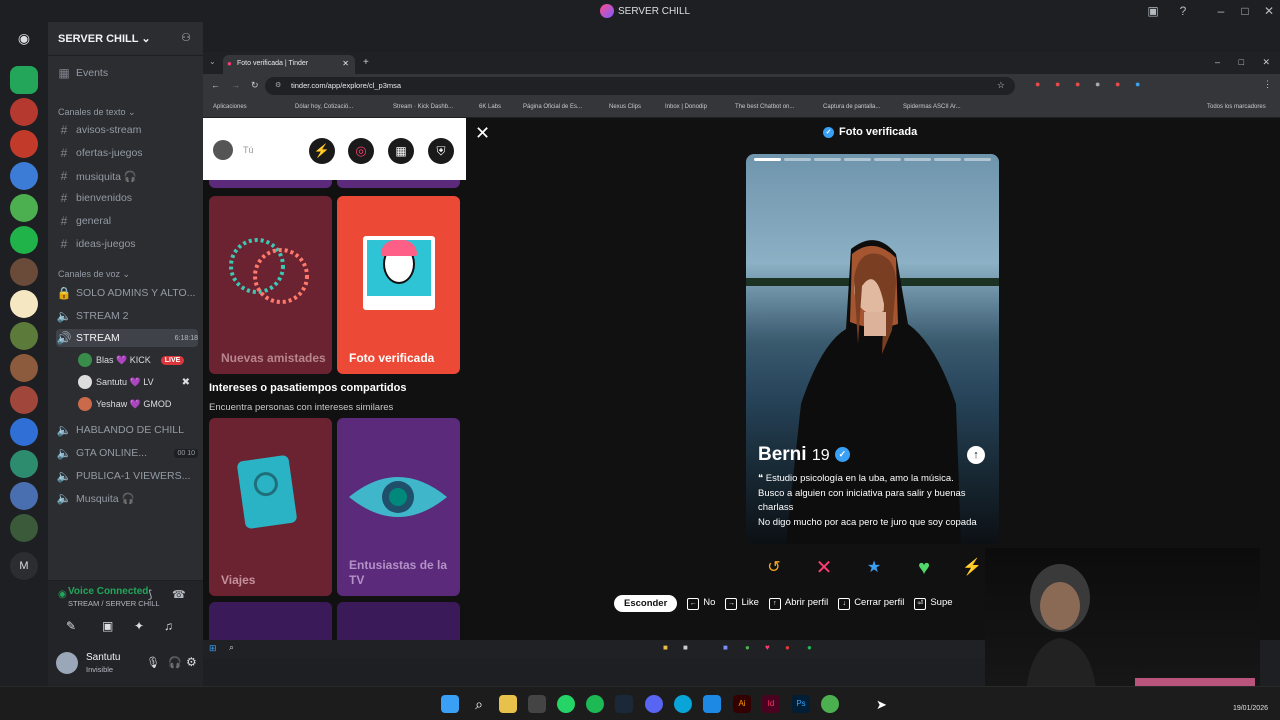  Describe the element at coordinates (787, 647) in the screenshot. I see `app-icon: ●` at that location.